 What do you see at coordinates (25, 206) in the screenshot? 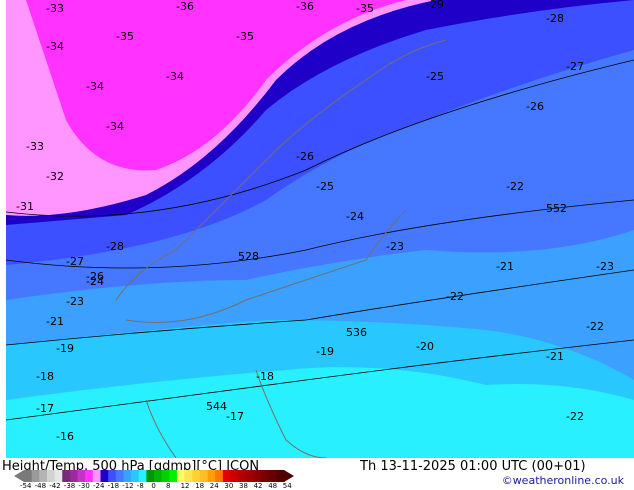
I see `contour-label: -31` at bounding box center [25, 206].